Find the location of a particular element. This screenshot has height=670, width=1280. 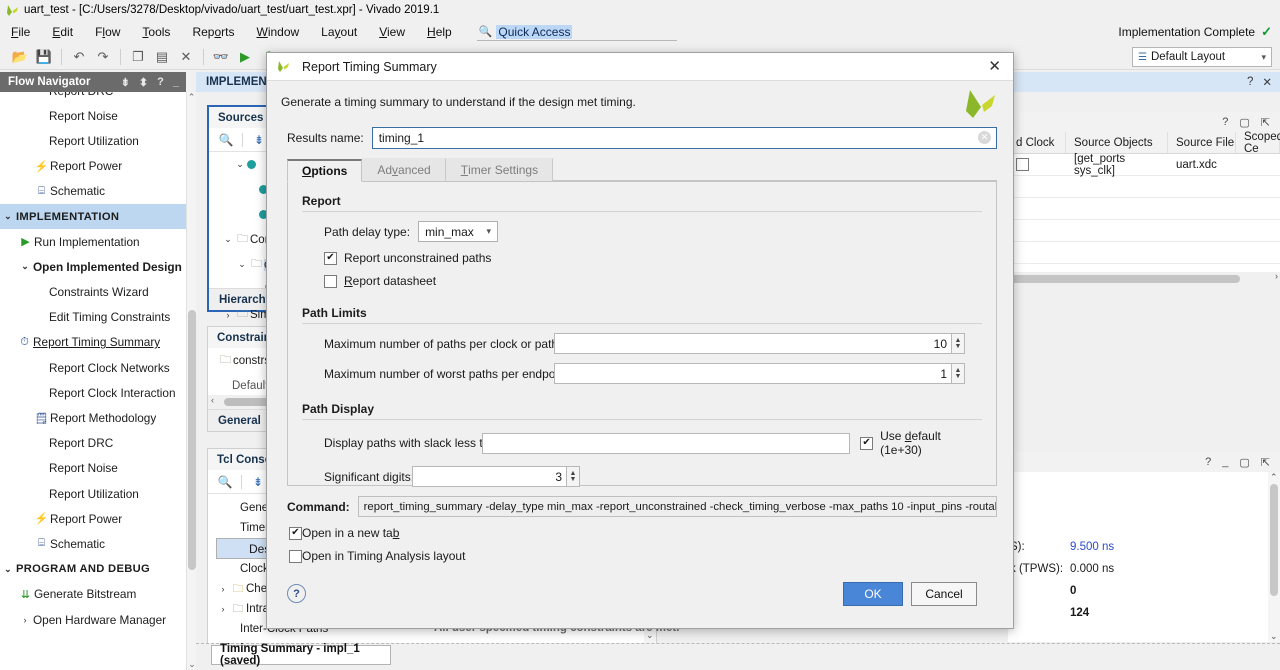

report-datasheet-row: Report datasheet is located at coordinates (642, 281).